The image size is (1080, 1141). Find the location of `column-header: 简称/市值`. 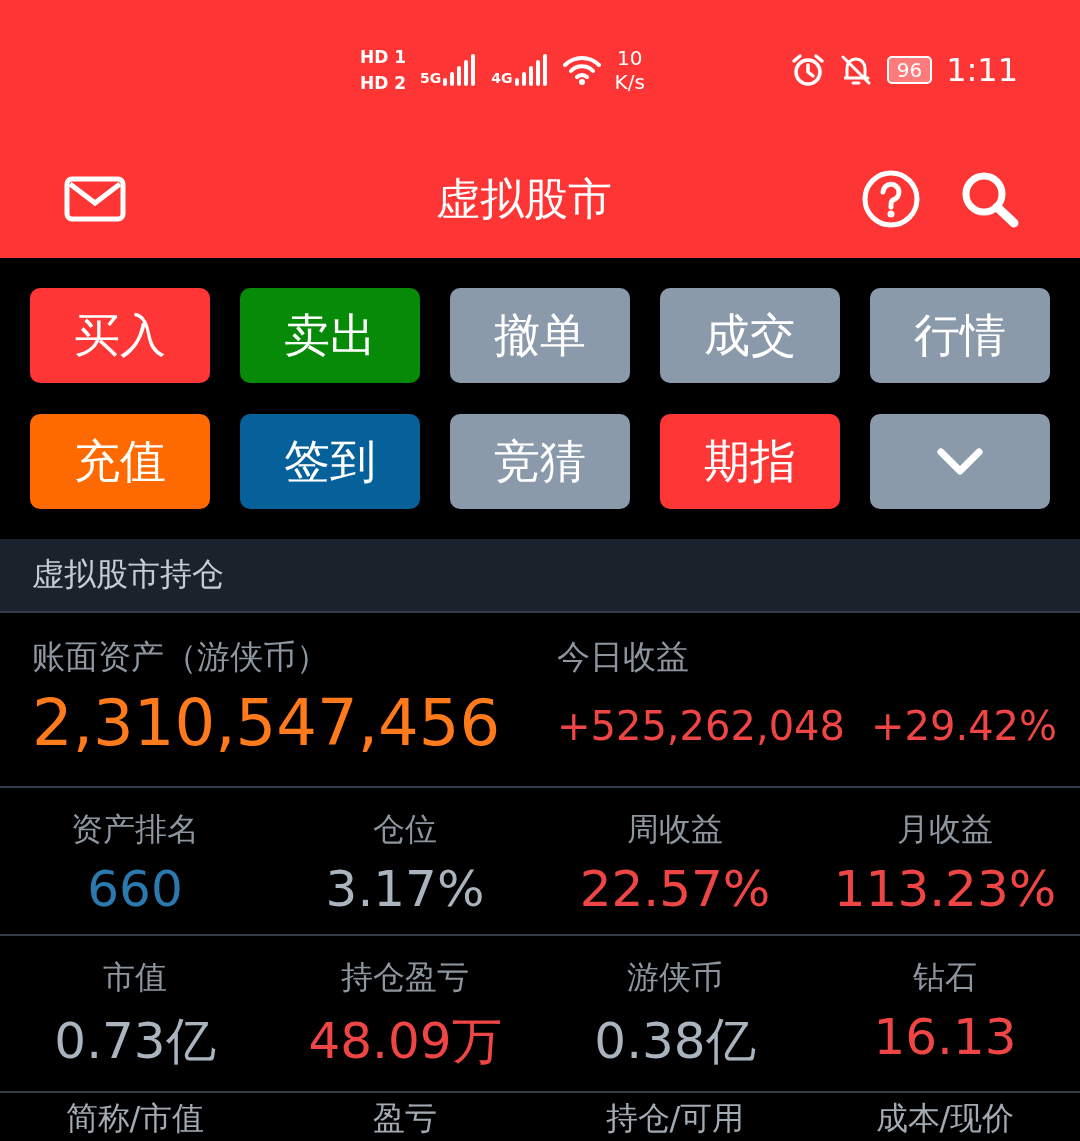

column-header: 简称/市值 is located at coordinates (135, 1118).